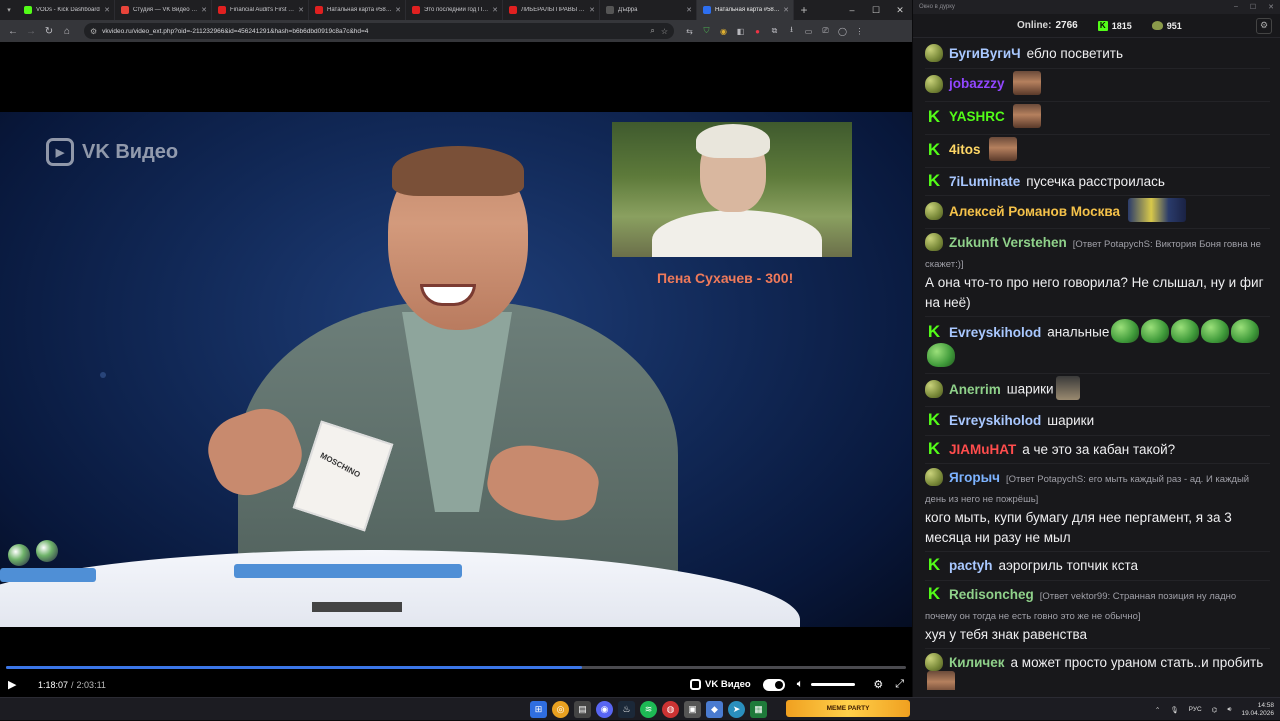 The height and width of the screenshot is (721, 1280). I want to click on glass-ball, so click(47, 551).